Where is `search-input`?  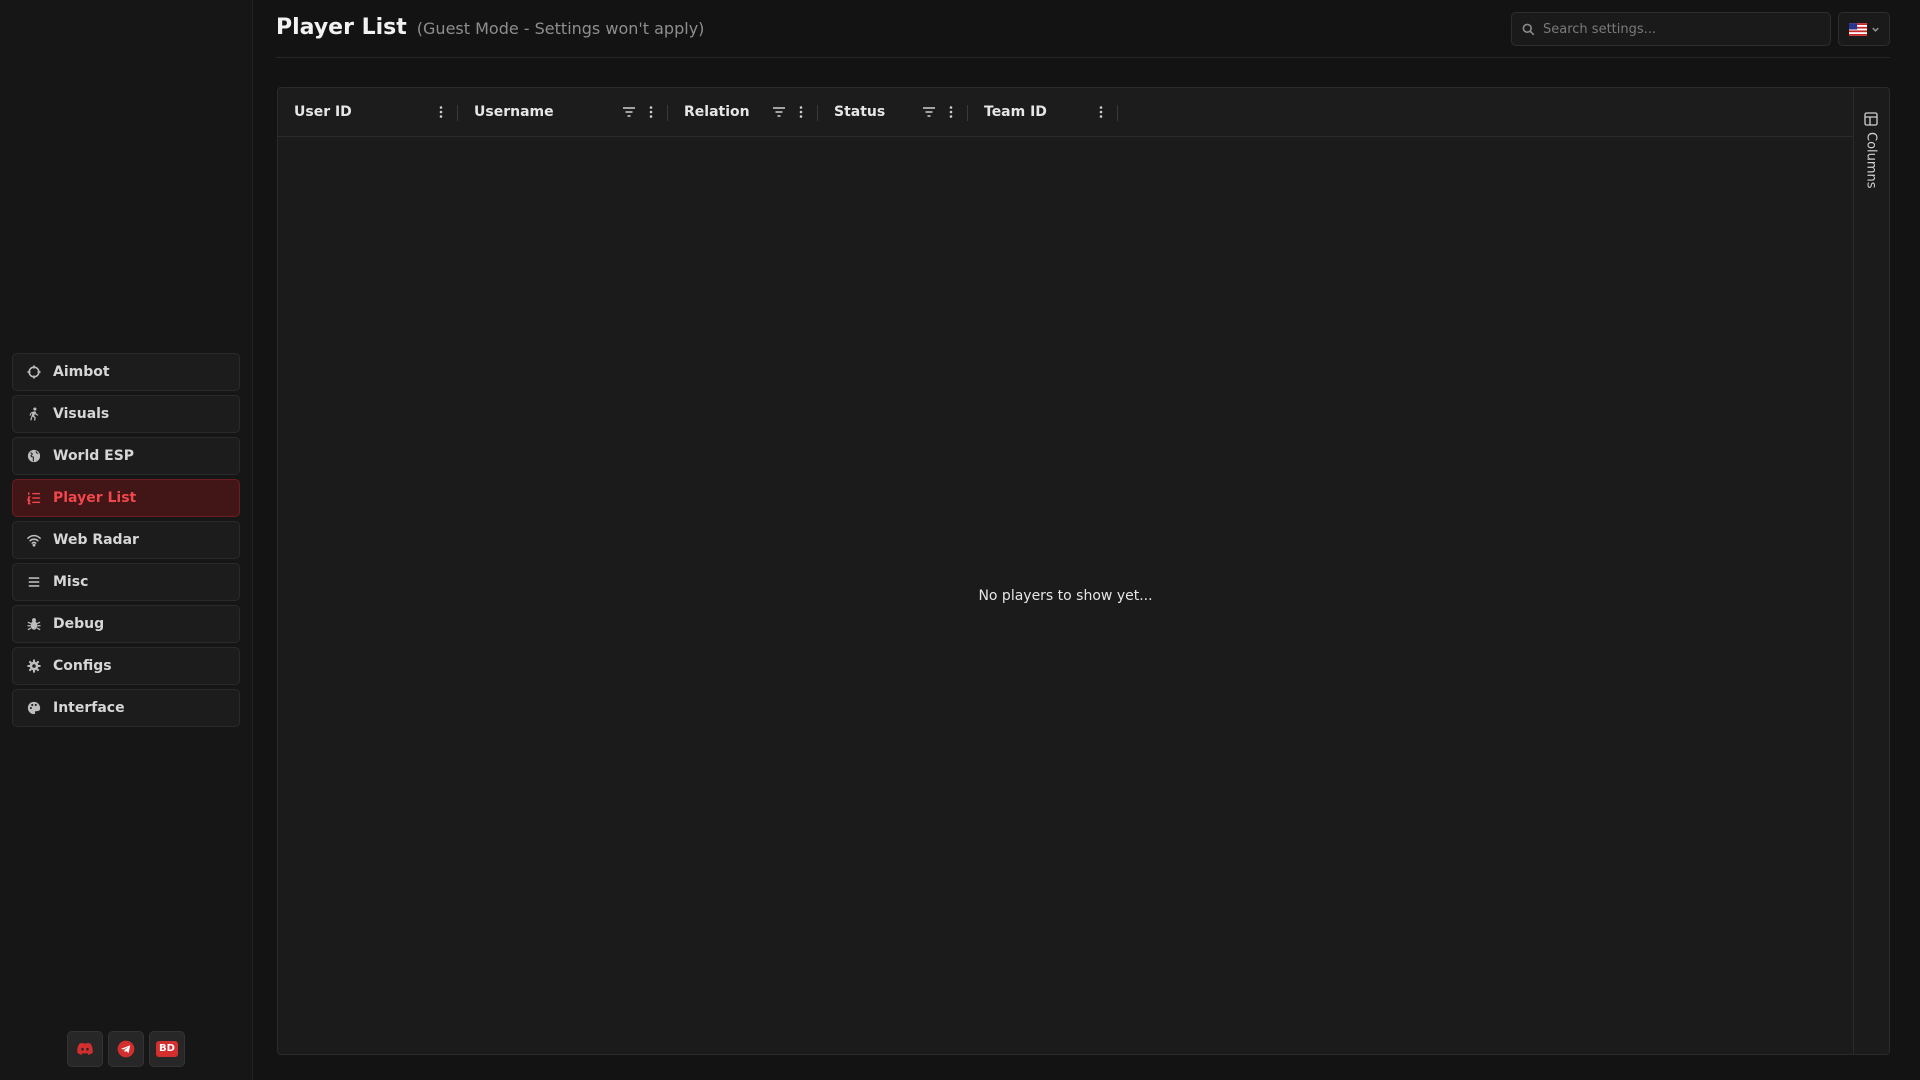 search-input is located at coordinates (1681, 29).